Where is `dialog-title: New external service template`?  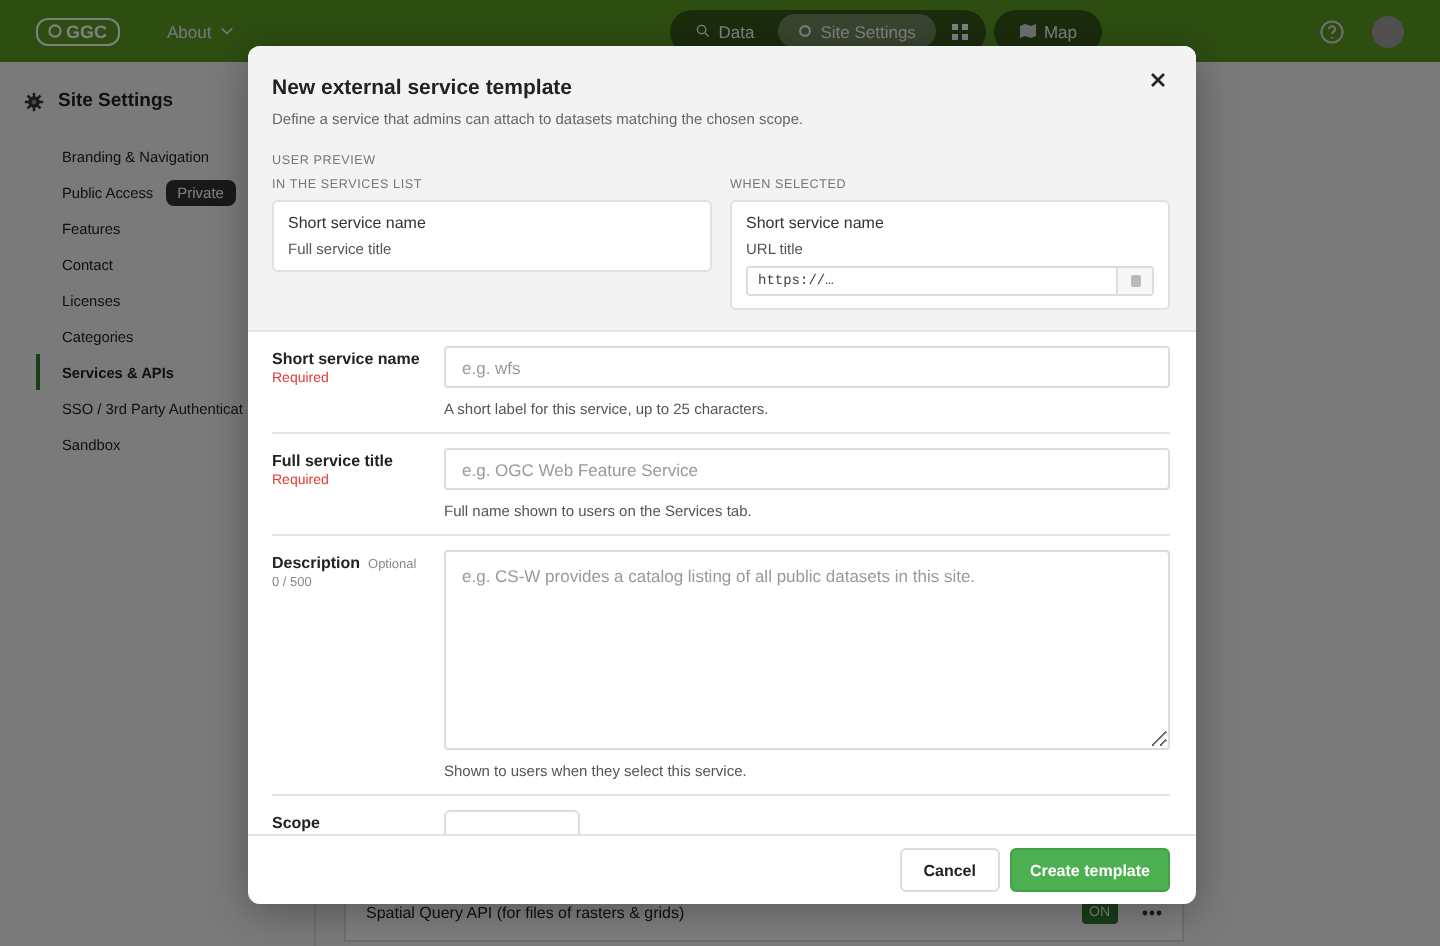
dialog-title: New external service template is located at coordinates (422, 88).